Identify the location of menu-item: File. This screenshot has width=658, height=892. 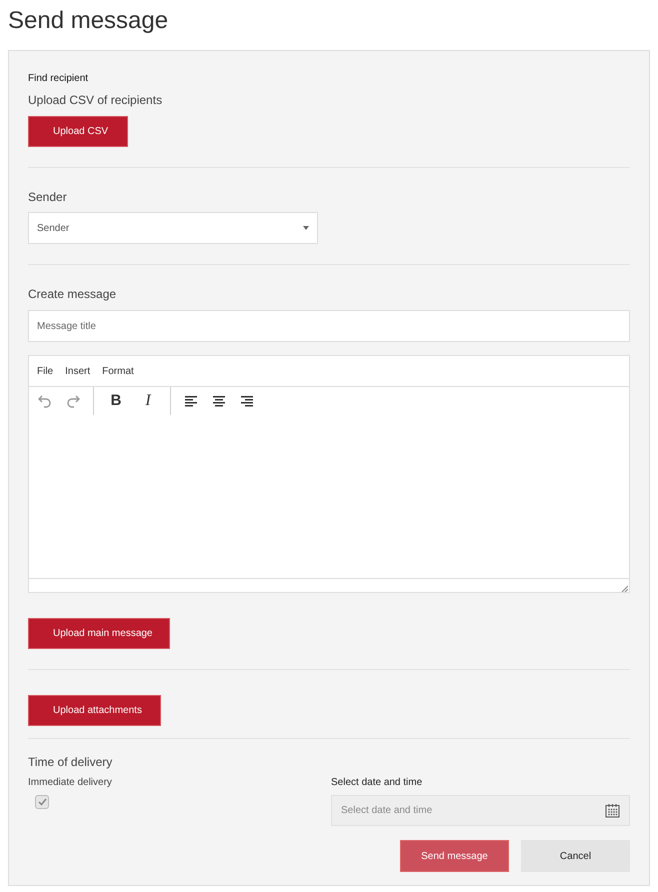
(45, 371).